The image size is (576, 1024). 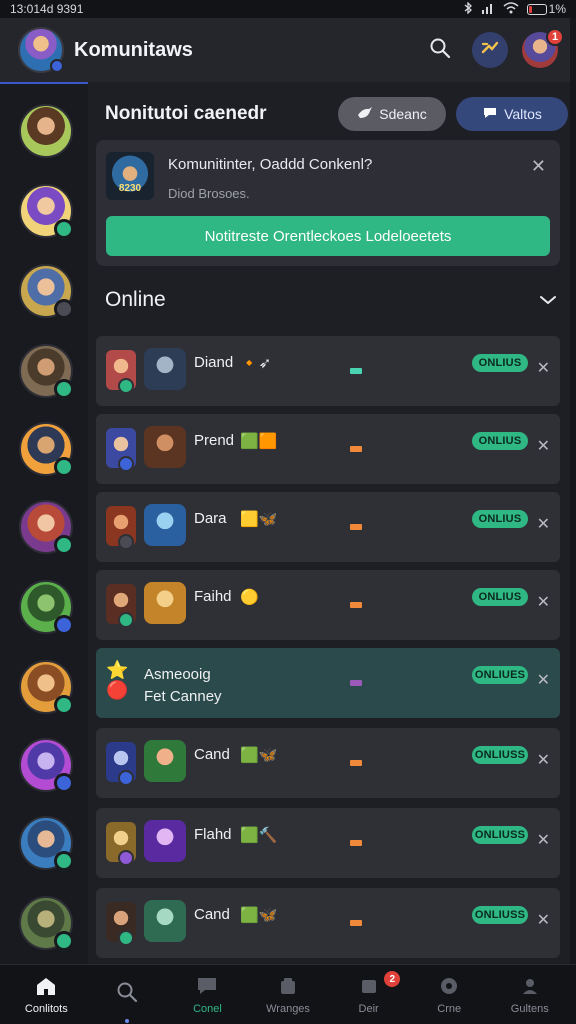 What do you see at coordinates (214, 362) in the screenshot?
I see `row-name: Diand` at bounding box center [214, 362].